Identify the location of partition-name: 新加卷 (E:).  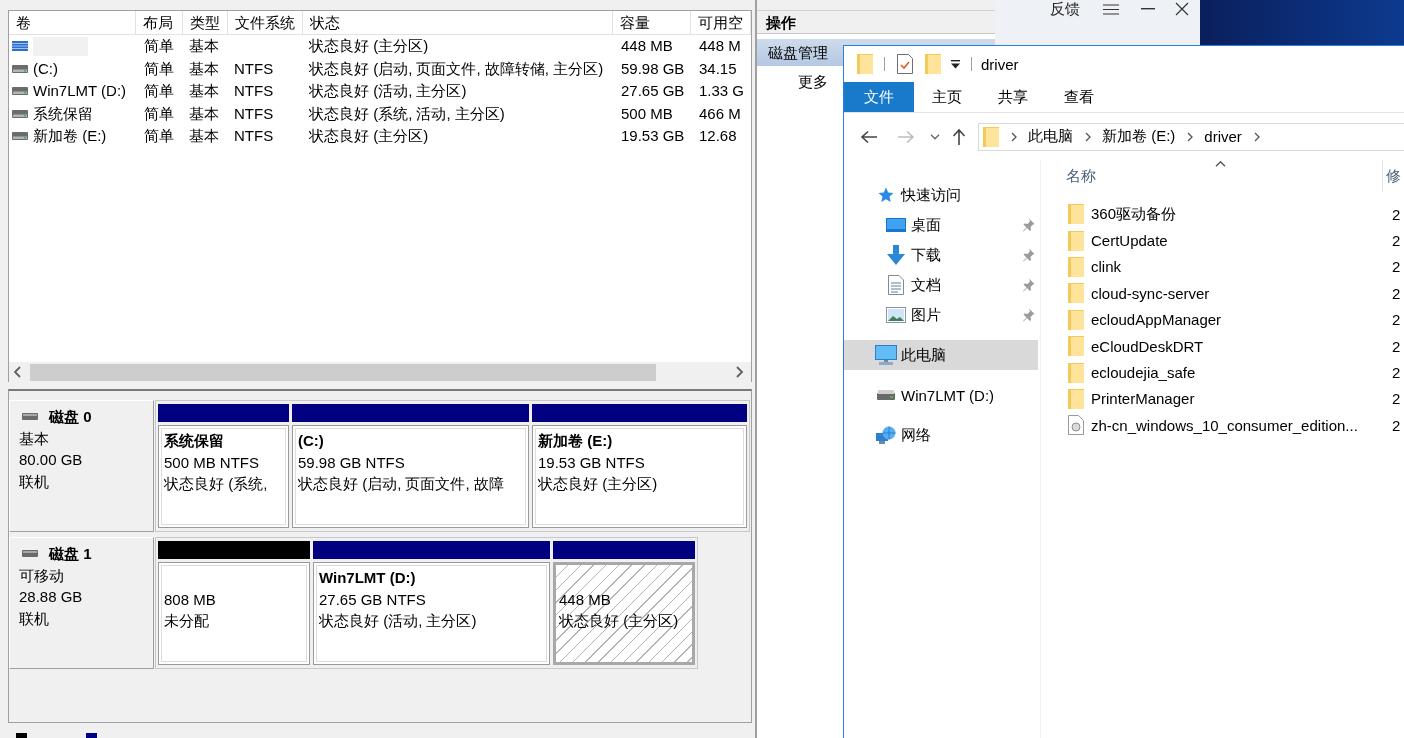
(575, 441).